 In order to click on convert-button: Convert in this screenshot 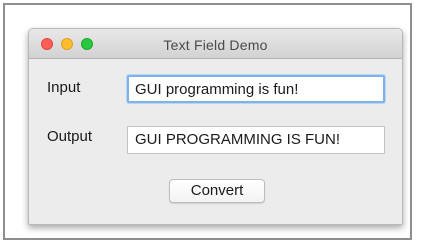, I will do `click(217, 191)`.